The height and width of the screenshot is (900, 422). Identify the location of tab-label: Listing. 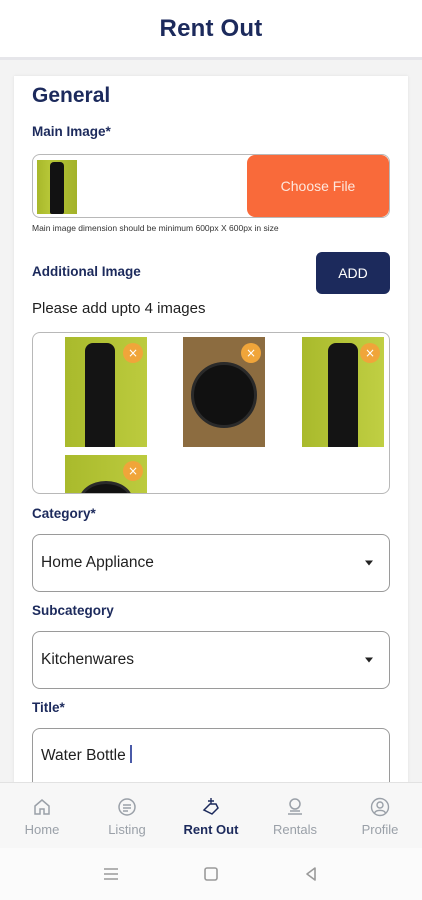
(127, 829).